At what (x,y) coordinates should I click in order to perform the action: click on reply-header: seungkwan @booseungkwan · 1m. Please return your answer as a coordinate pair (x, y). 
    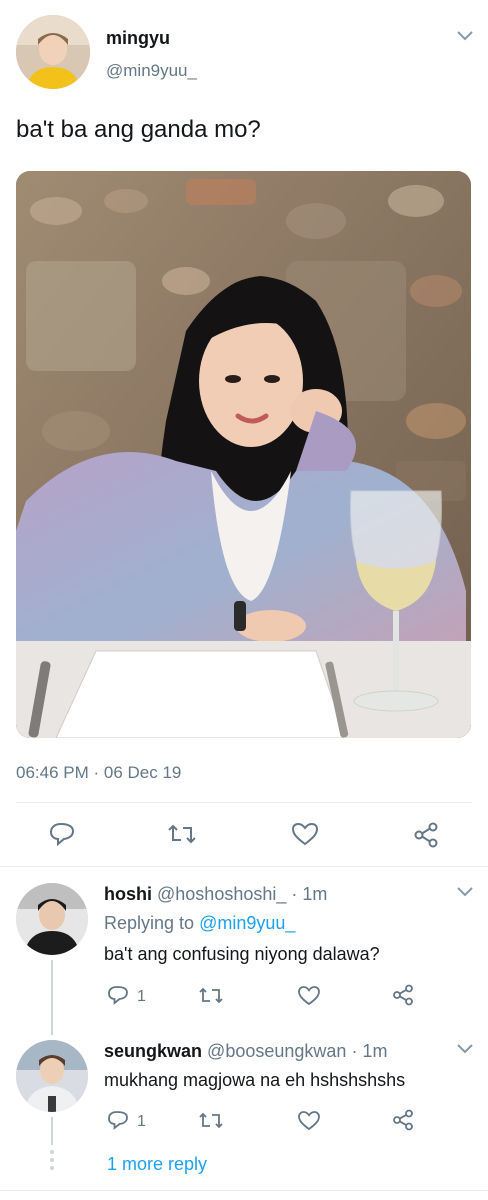
    Looking at the image, I should click on (245, 1051).